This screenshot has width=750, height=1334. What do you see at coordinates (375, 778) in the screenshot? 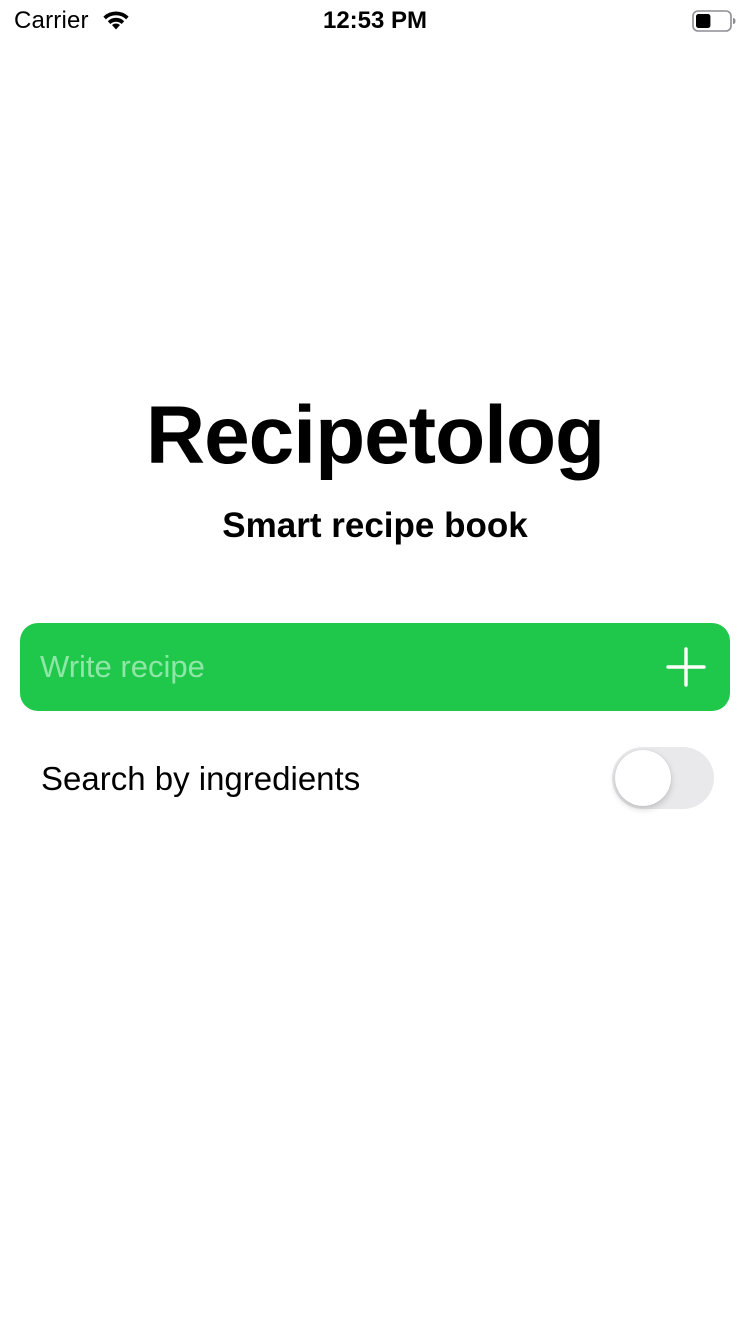
I see `search-by-ingredients-row: Search by ingredients` at bounding box center [375, 778].